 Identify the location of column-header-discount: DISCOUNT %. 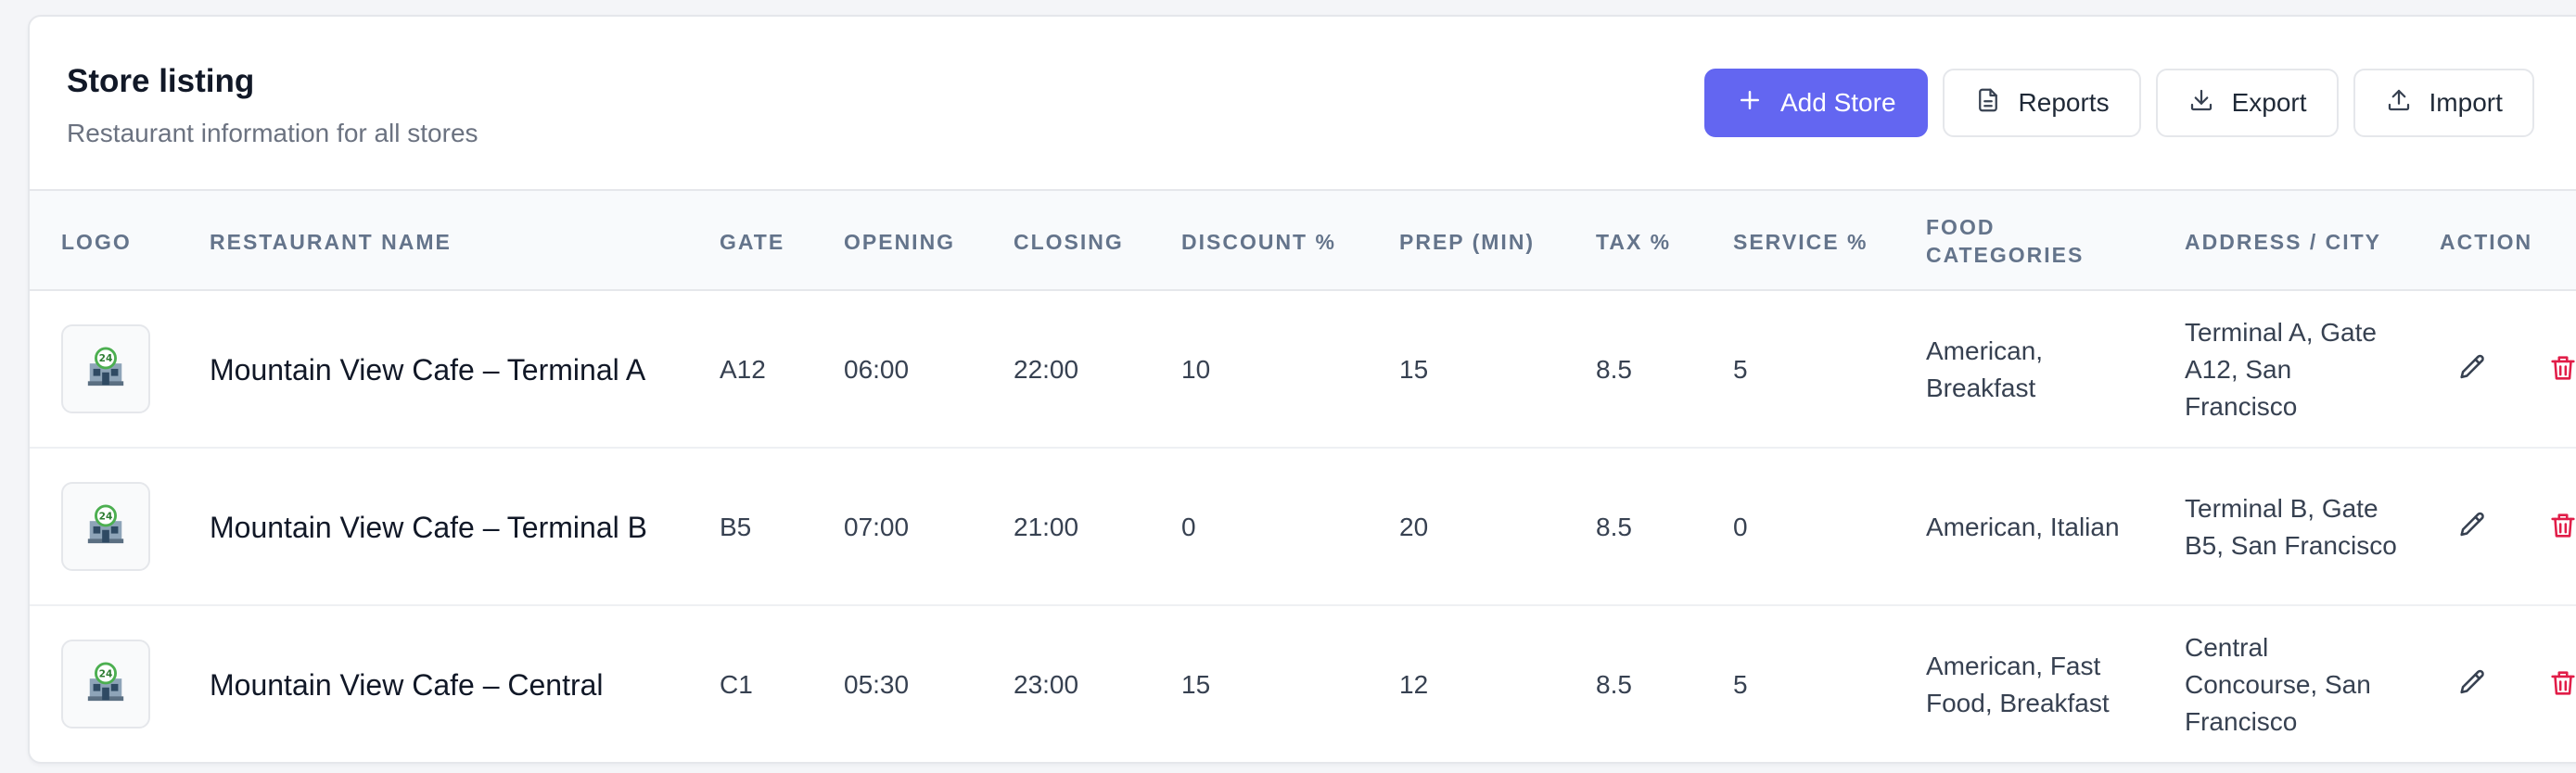
(1258, 242).